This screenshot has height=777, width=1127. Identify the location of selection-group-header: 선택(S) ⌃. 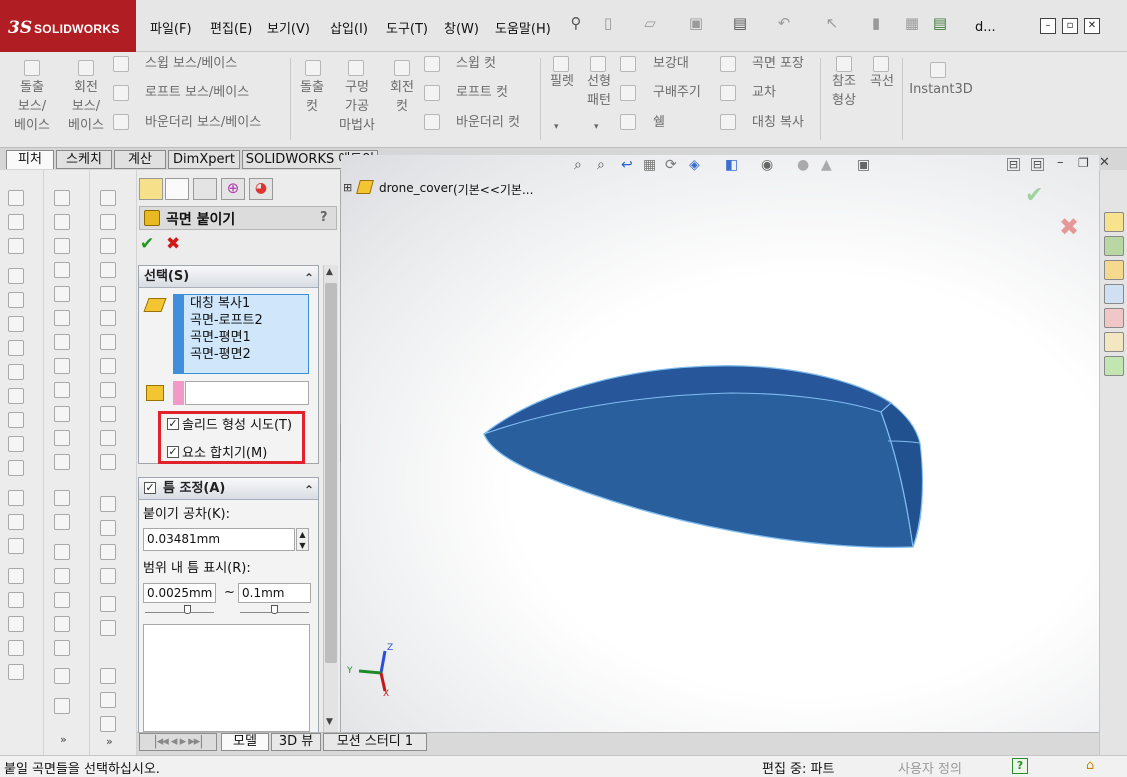
(228, 277).